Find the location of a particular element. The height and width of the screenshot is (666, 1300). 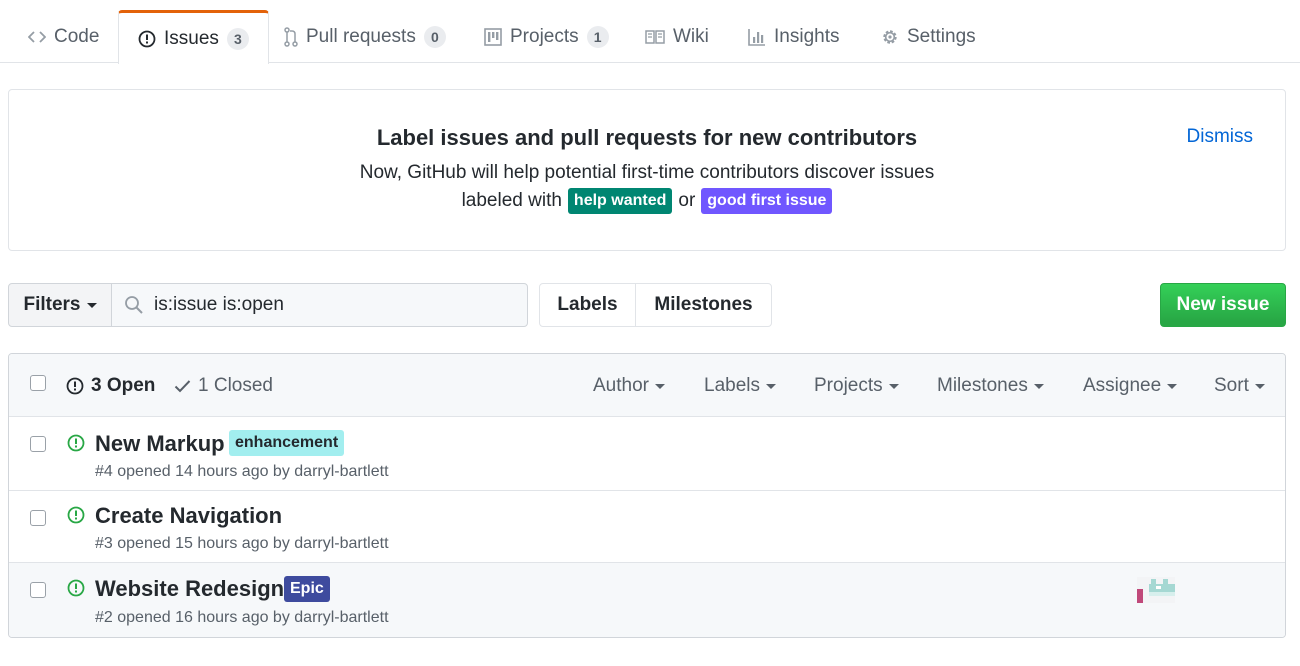

issue-title-link: Website Redesign is located at coordinates (189, 589).